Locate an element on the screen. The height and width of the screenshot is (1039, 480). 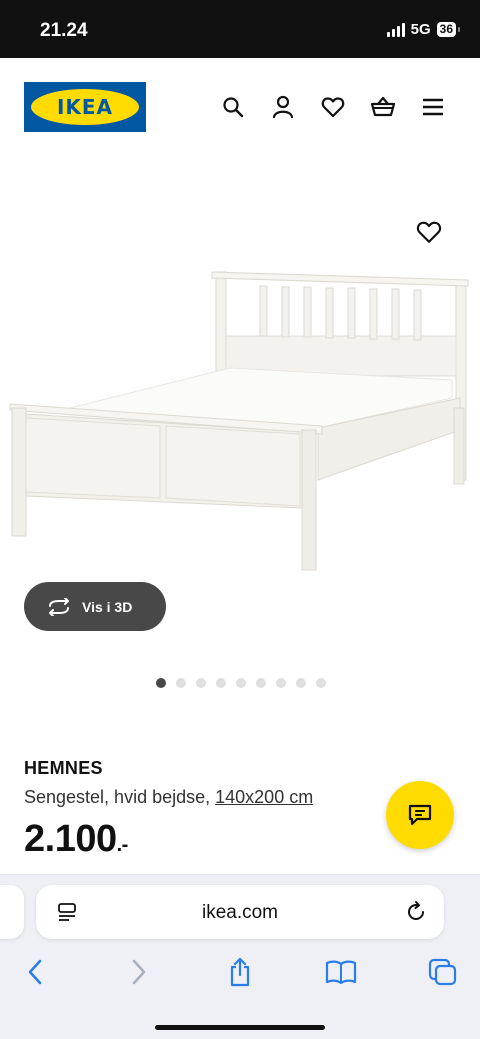
product-description: Sengestel, hvid bejdse, 140x200 cm is located at coordinates (168, 797).